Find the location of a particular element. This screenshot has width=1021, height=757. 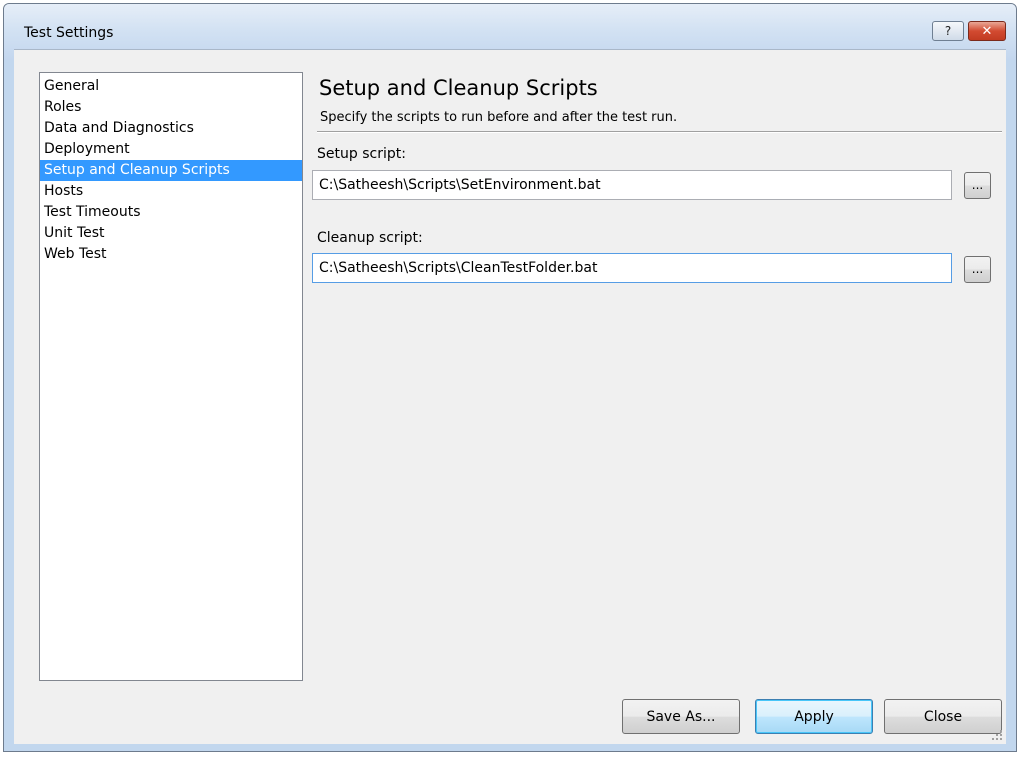

question-mark-icon: ? is located at coordinates (948, 31).